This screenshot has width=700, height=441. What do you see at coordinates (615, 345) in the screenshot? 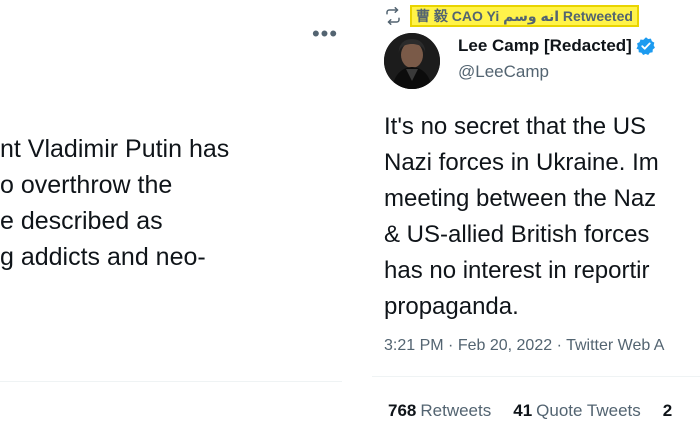
I see `tweet-source: Twitter Web A` at bounding box center [615, 345].